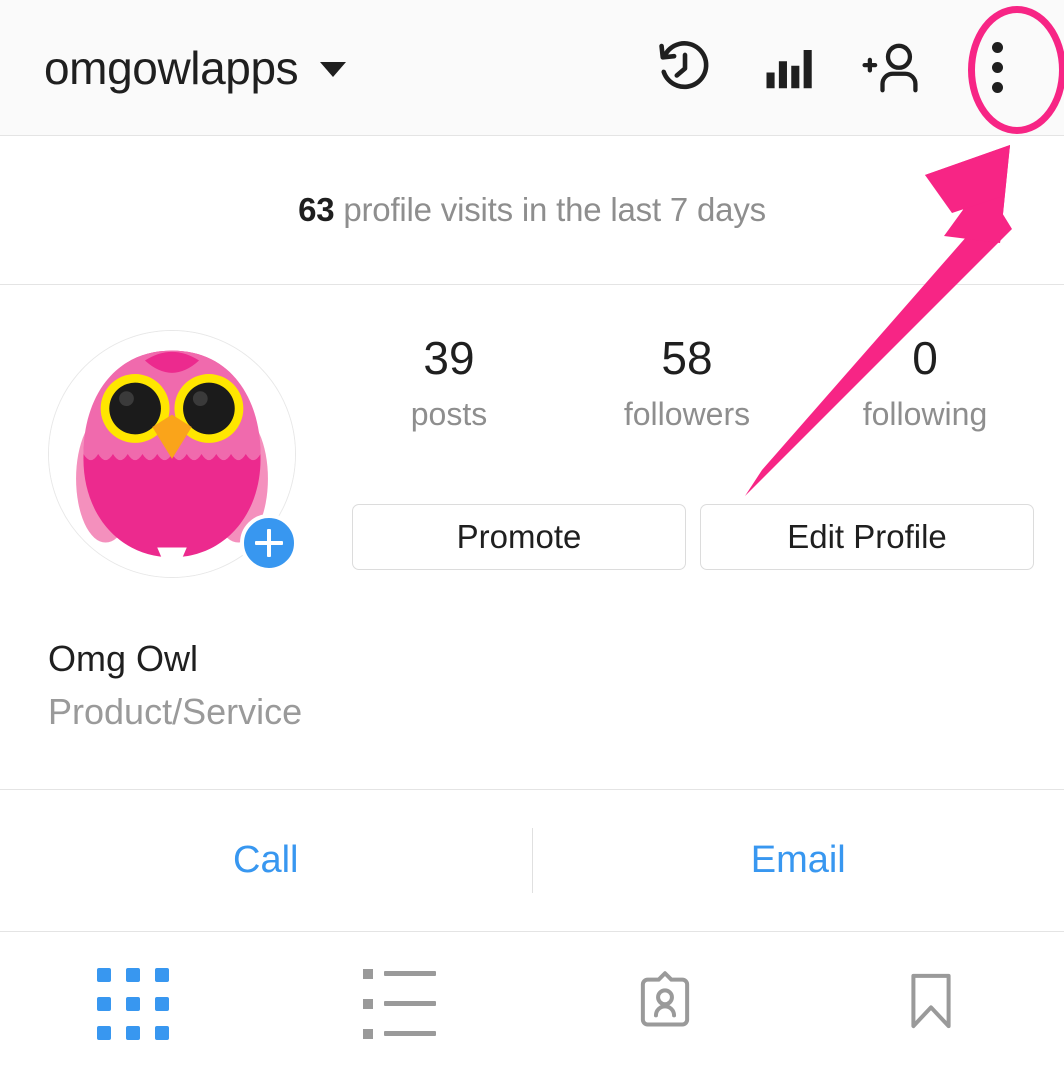  What do you see at coordinates (449, 358) in the screenshot?
I see `stat-posts-value: 39` at bounding box center [449, 358].